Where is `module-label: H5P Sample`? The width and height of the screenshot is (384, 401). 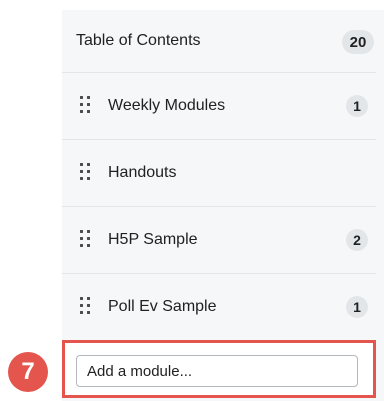
module-label: H5P Sample is located at coordinates (153, 239).